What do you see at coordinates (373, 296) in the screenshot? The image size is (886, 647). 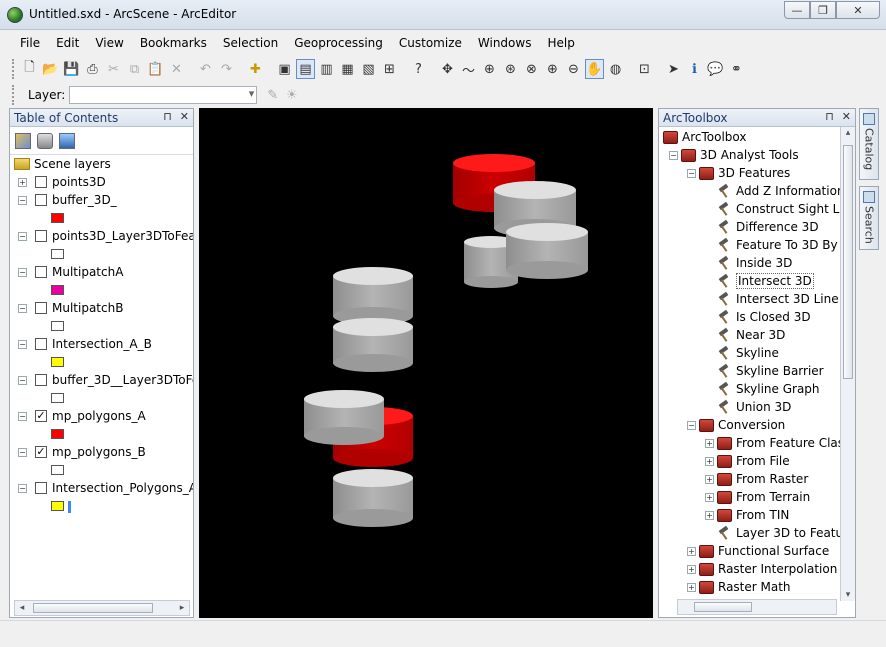 I see `gray-cylinder-mid-top` at bounding box center [373, 296].